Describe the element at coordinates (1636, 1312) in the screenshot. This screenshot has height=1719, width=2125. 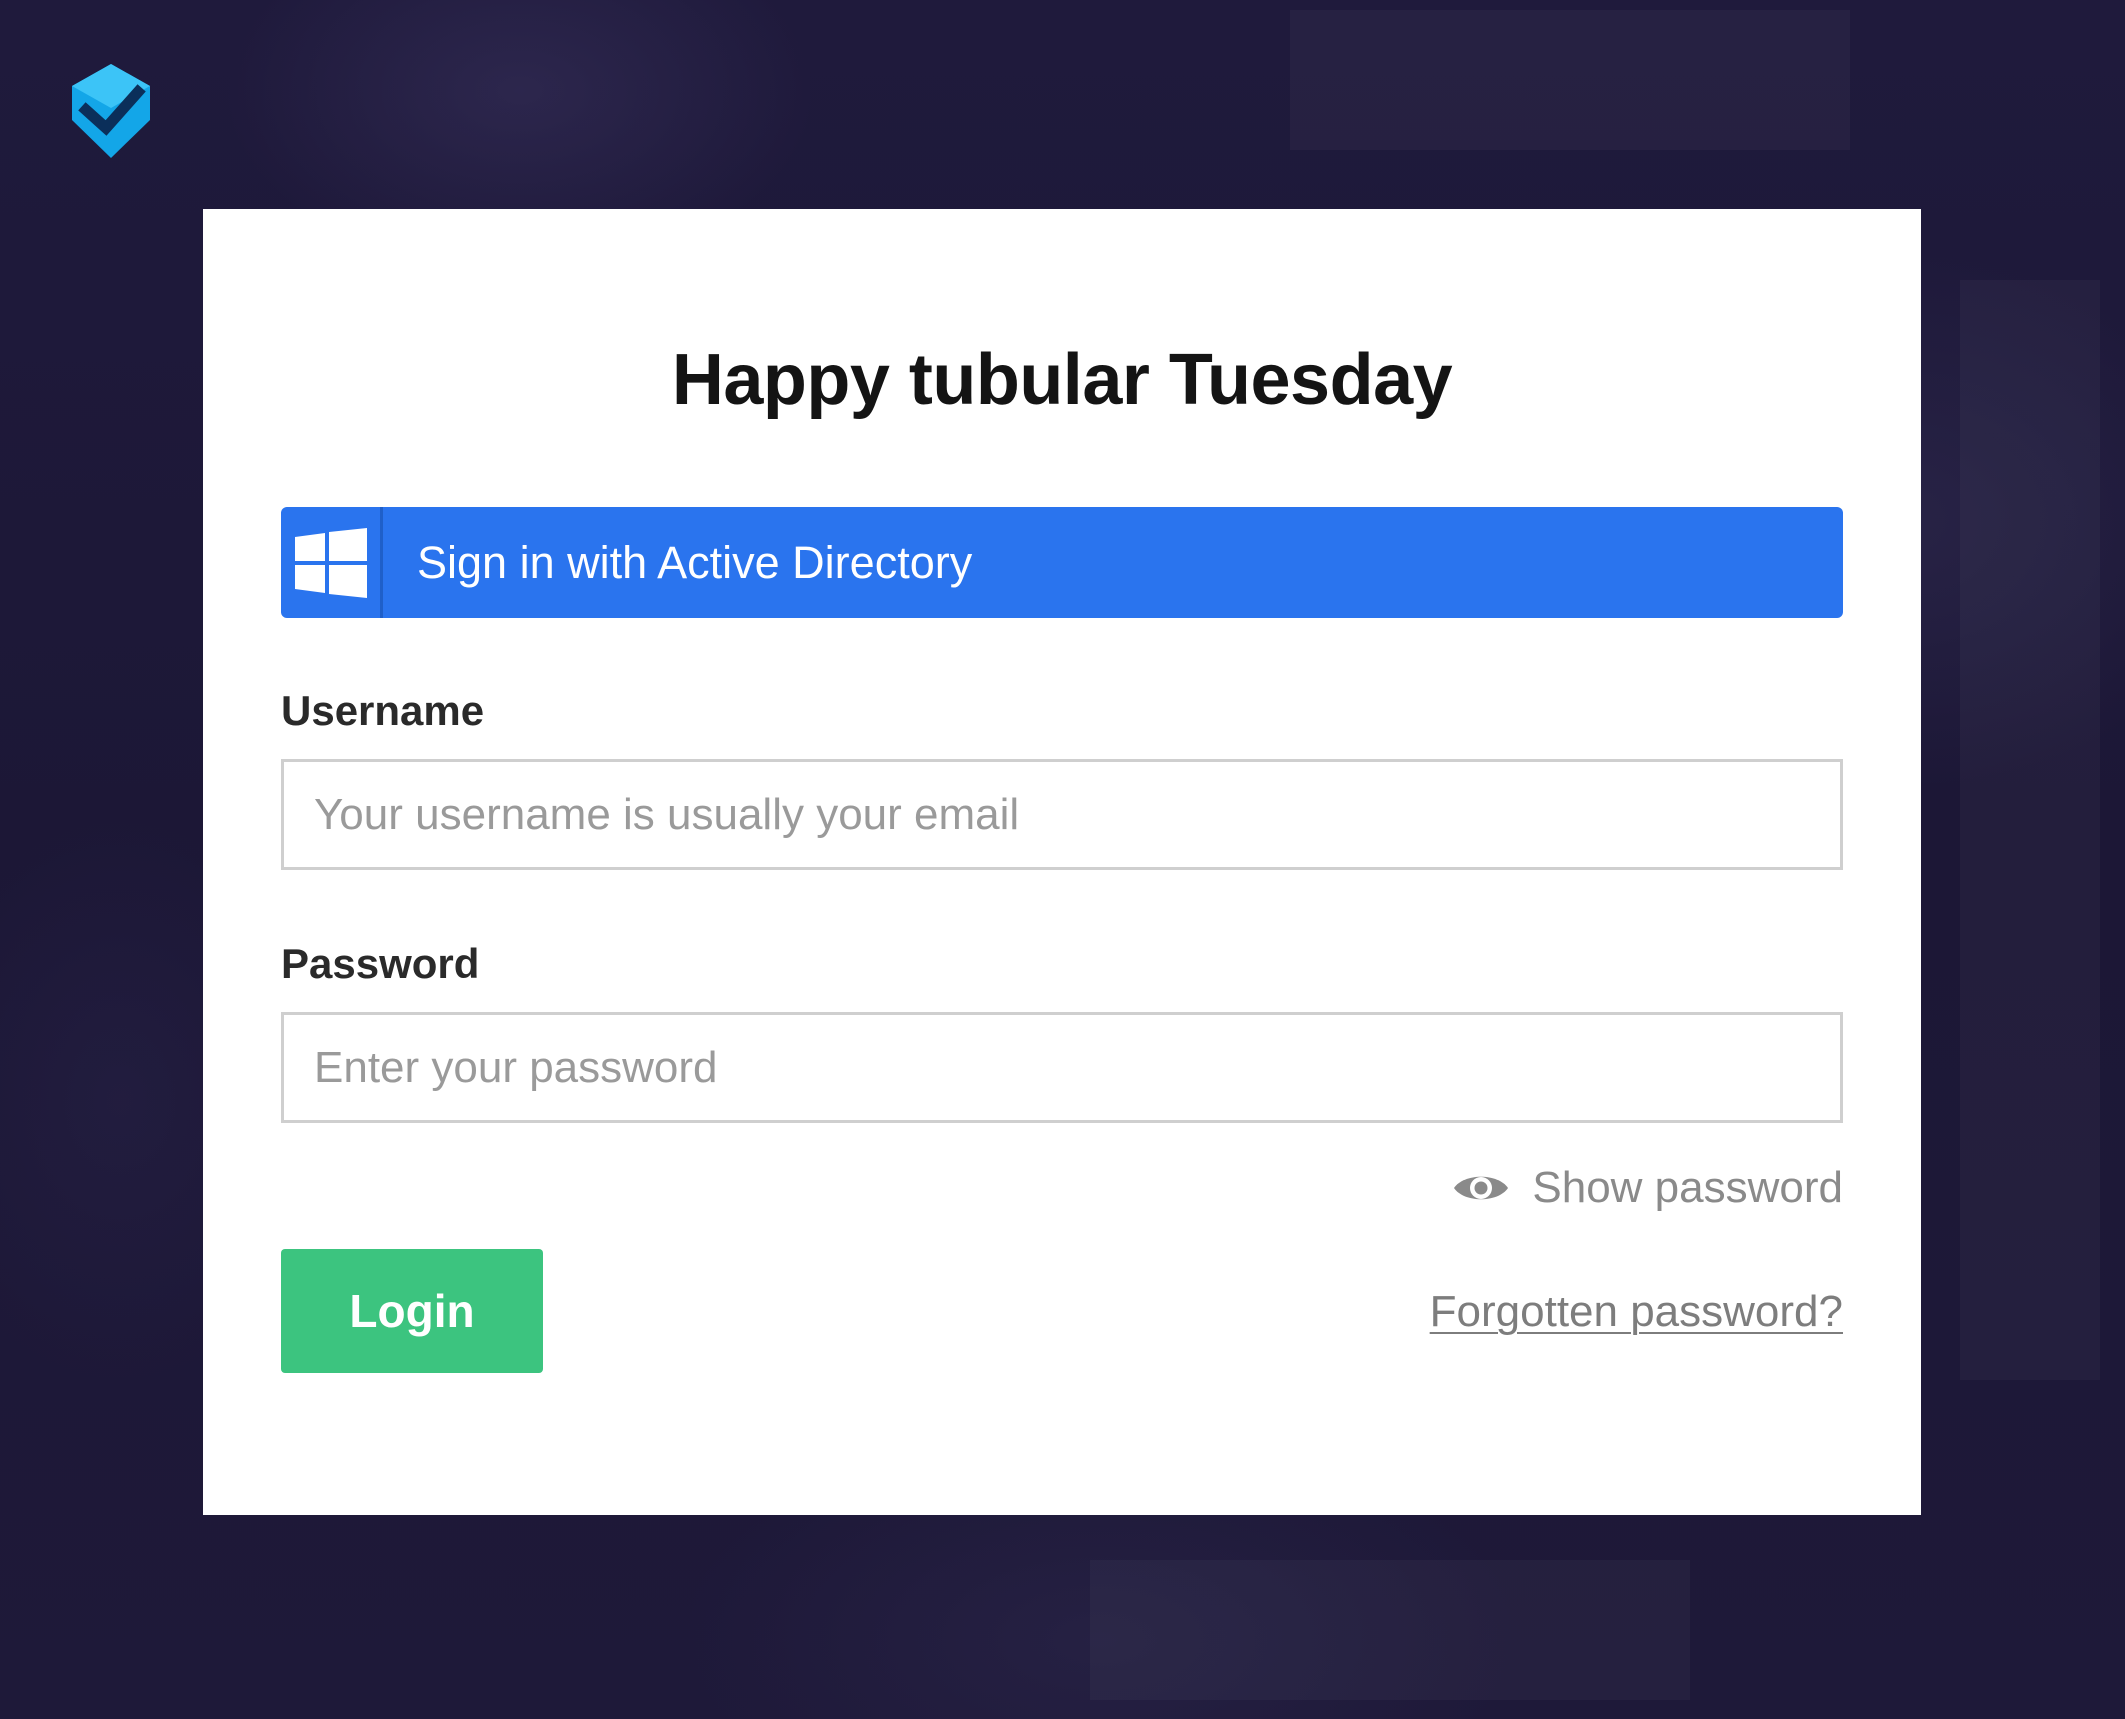
I see `forgot-password-link: Forgotten password?` at that location.